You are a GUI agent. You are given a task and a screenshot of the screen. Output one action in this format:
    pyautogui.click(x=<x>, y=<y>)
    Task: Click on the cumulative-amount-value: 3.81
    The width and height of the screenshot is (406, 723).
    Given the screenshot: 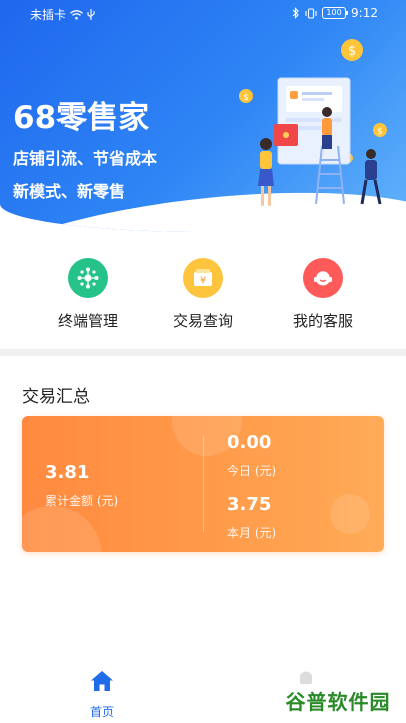 What is the action you would take?
    pyautogui.click(x=67, y=472)
    